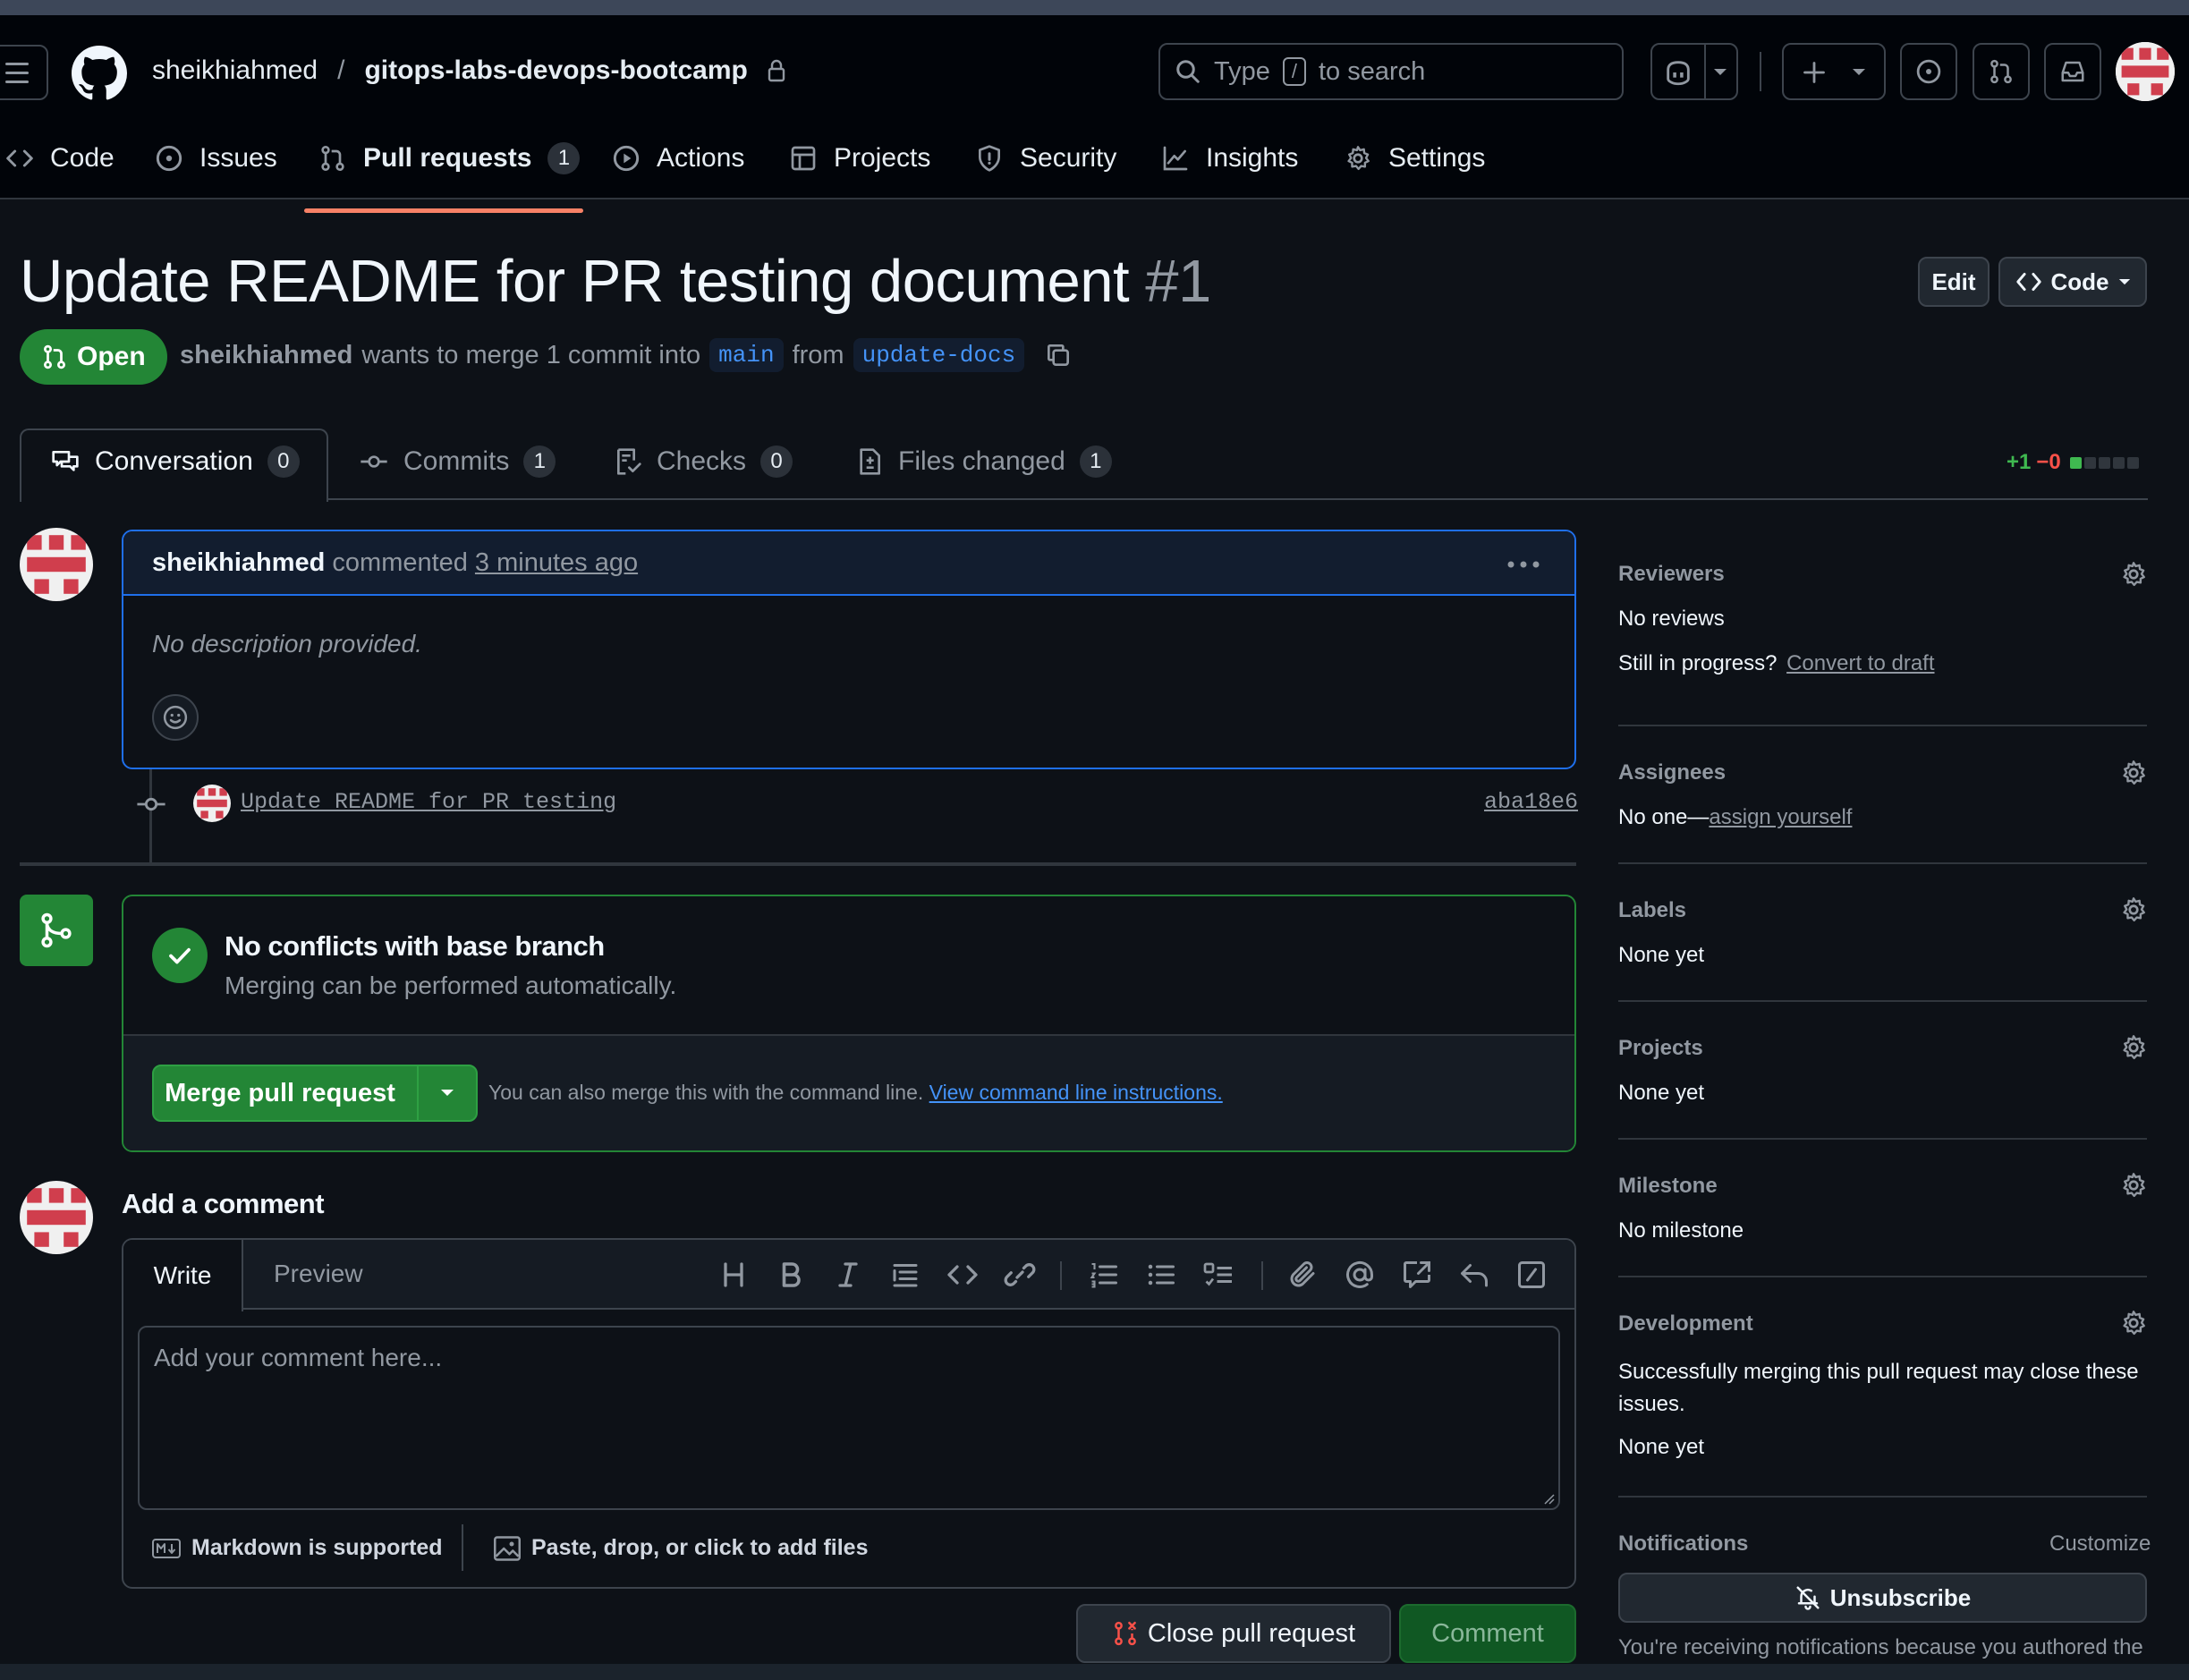  I want to click on nav-pull-requests: Pull requests 1, so click(449, 158).